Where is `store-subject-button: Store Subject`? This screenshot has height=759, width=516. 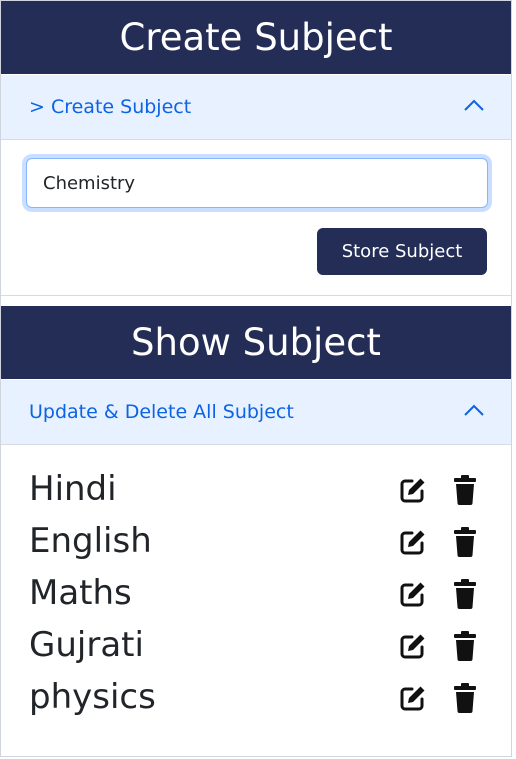
store-subject-button: Store Subject is located at coordinates (402, 251).